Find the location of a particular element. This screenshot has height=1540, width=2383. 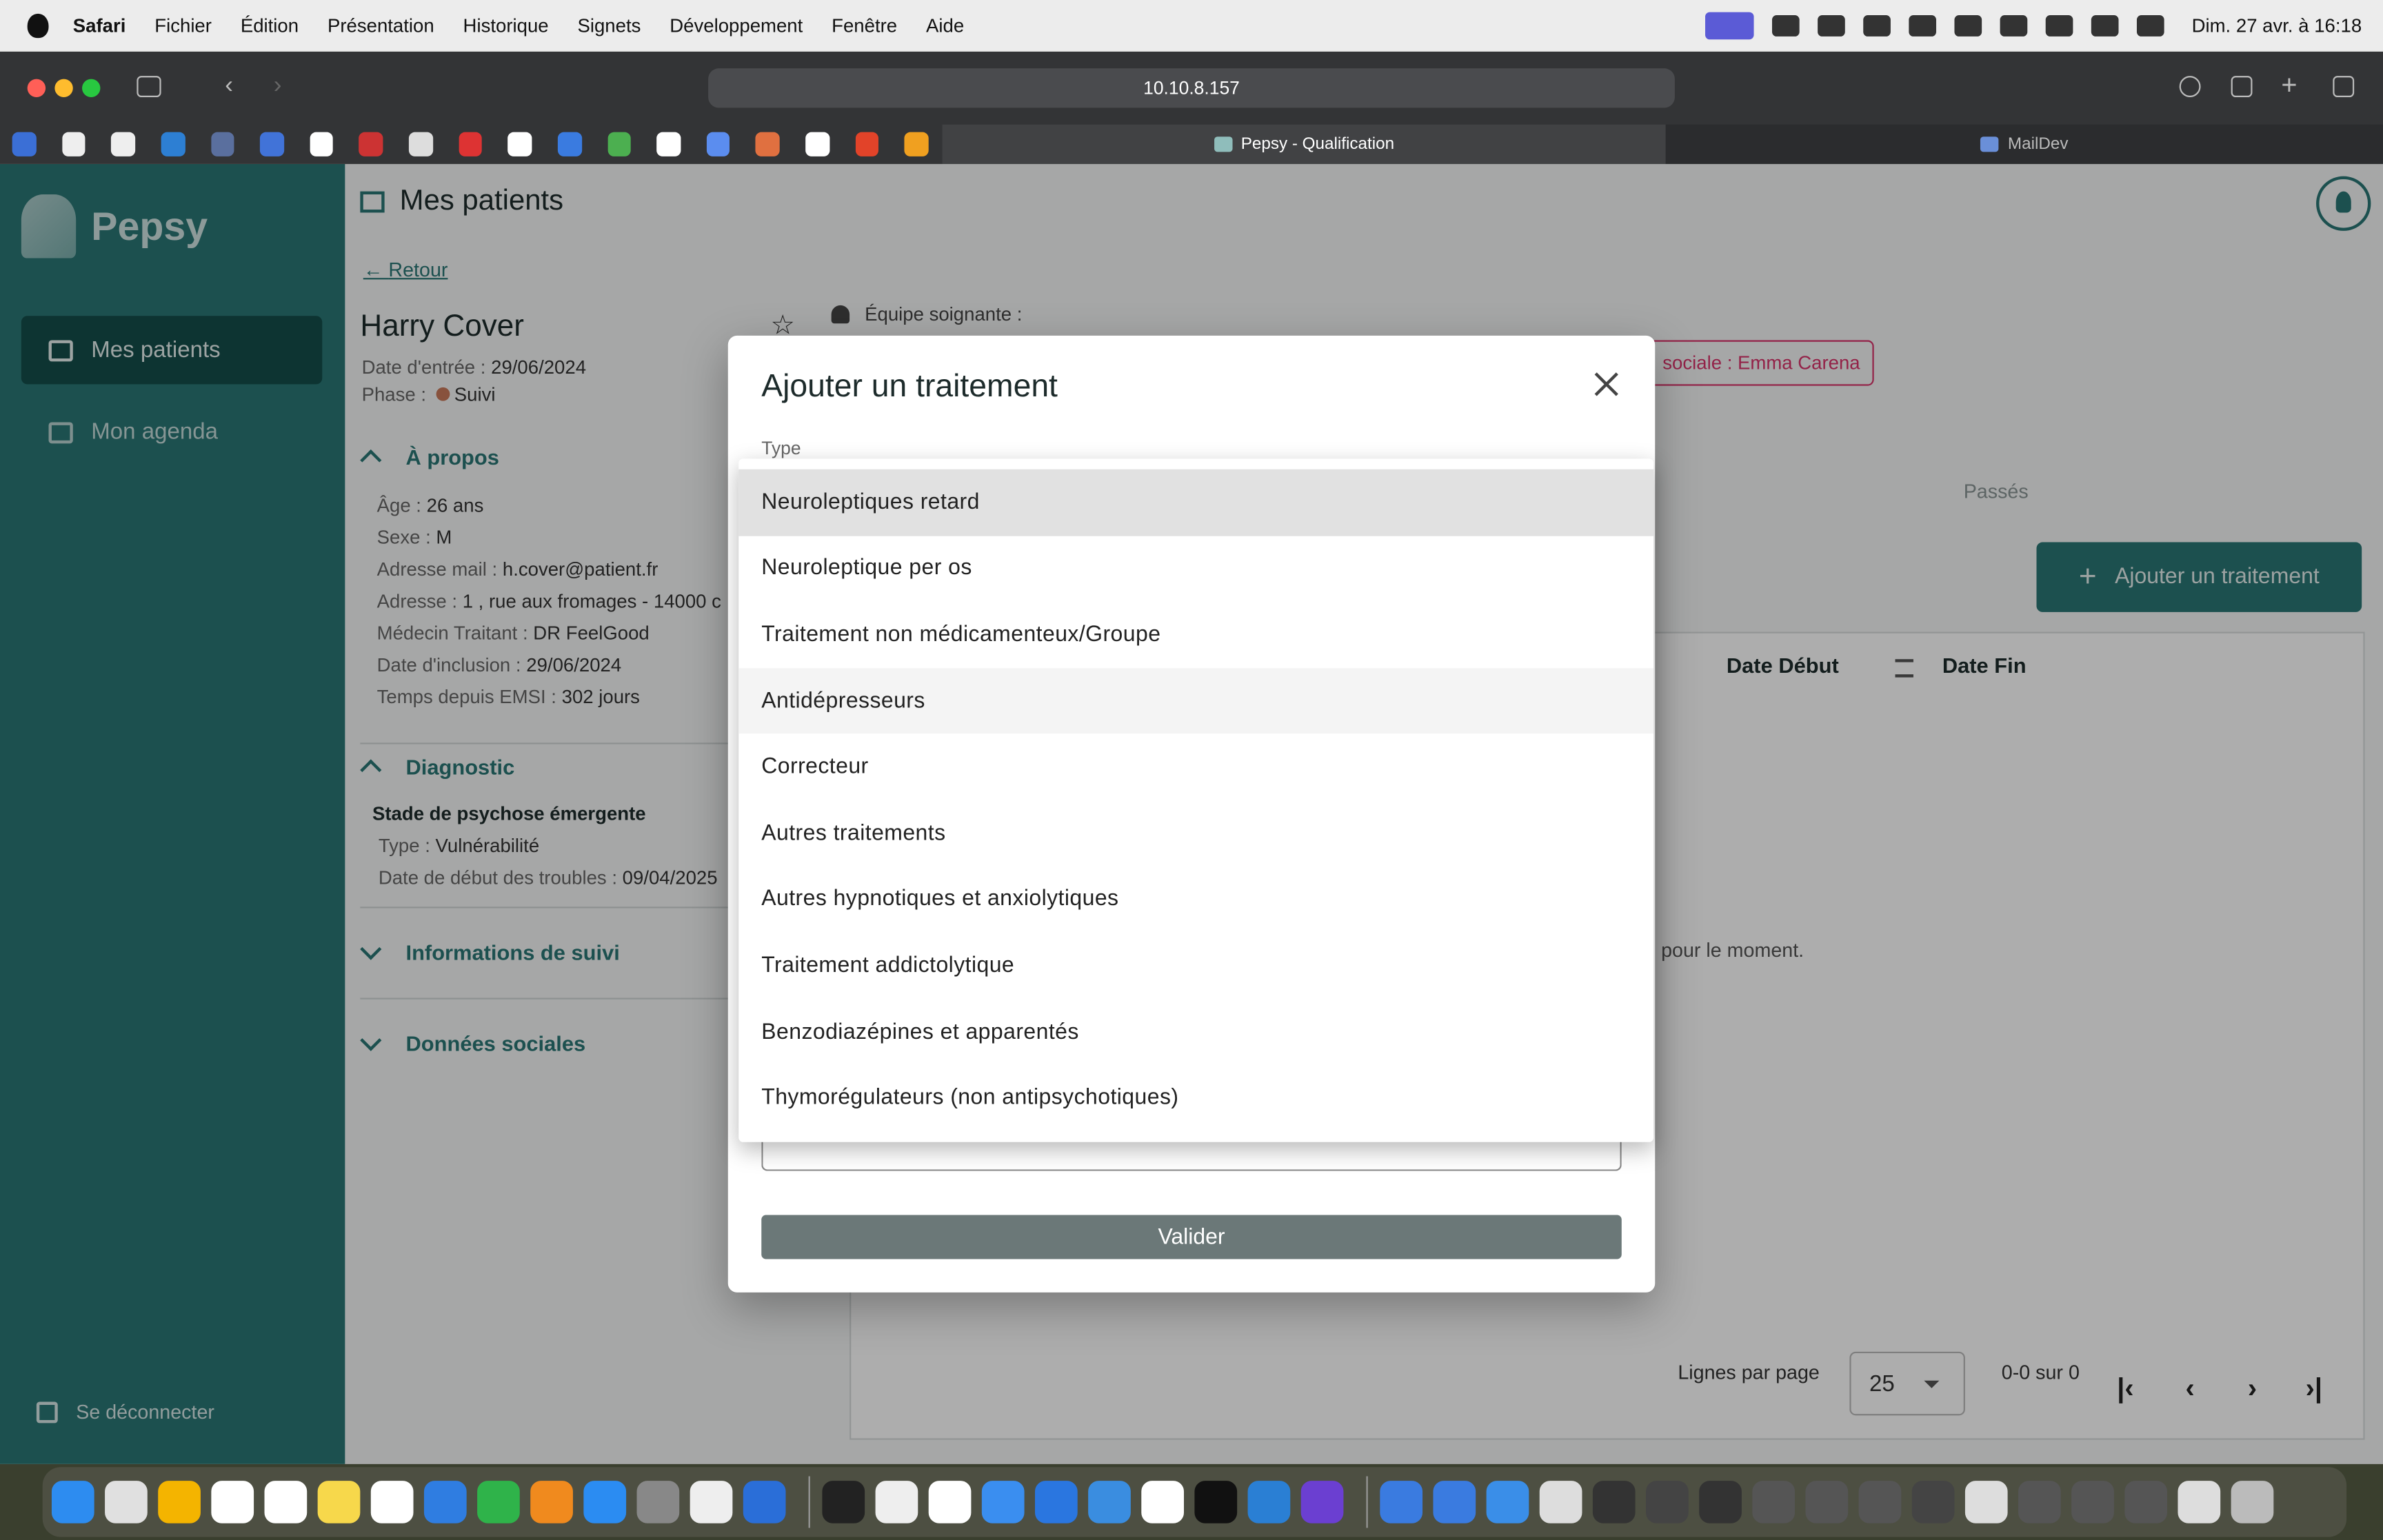

docker-favicon-icon is located at coordinates (173, 144).